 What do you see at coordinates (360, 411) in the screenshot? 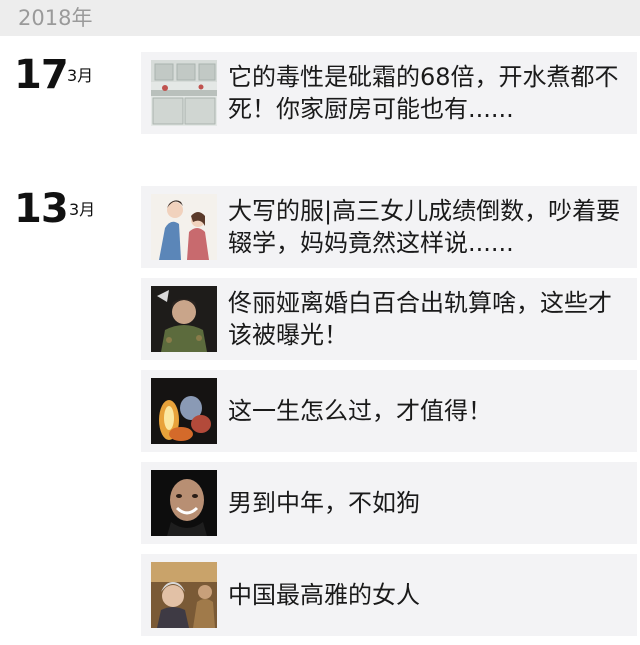
I see `article-title: 这一生怎么过，才值得！` at bounding box center [360, 411].